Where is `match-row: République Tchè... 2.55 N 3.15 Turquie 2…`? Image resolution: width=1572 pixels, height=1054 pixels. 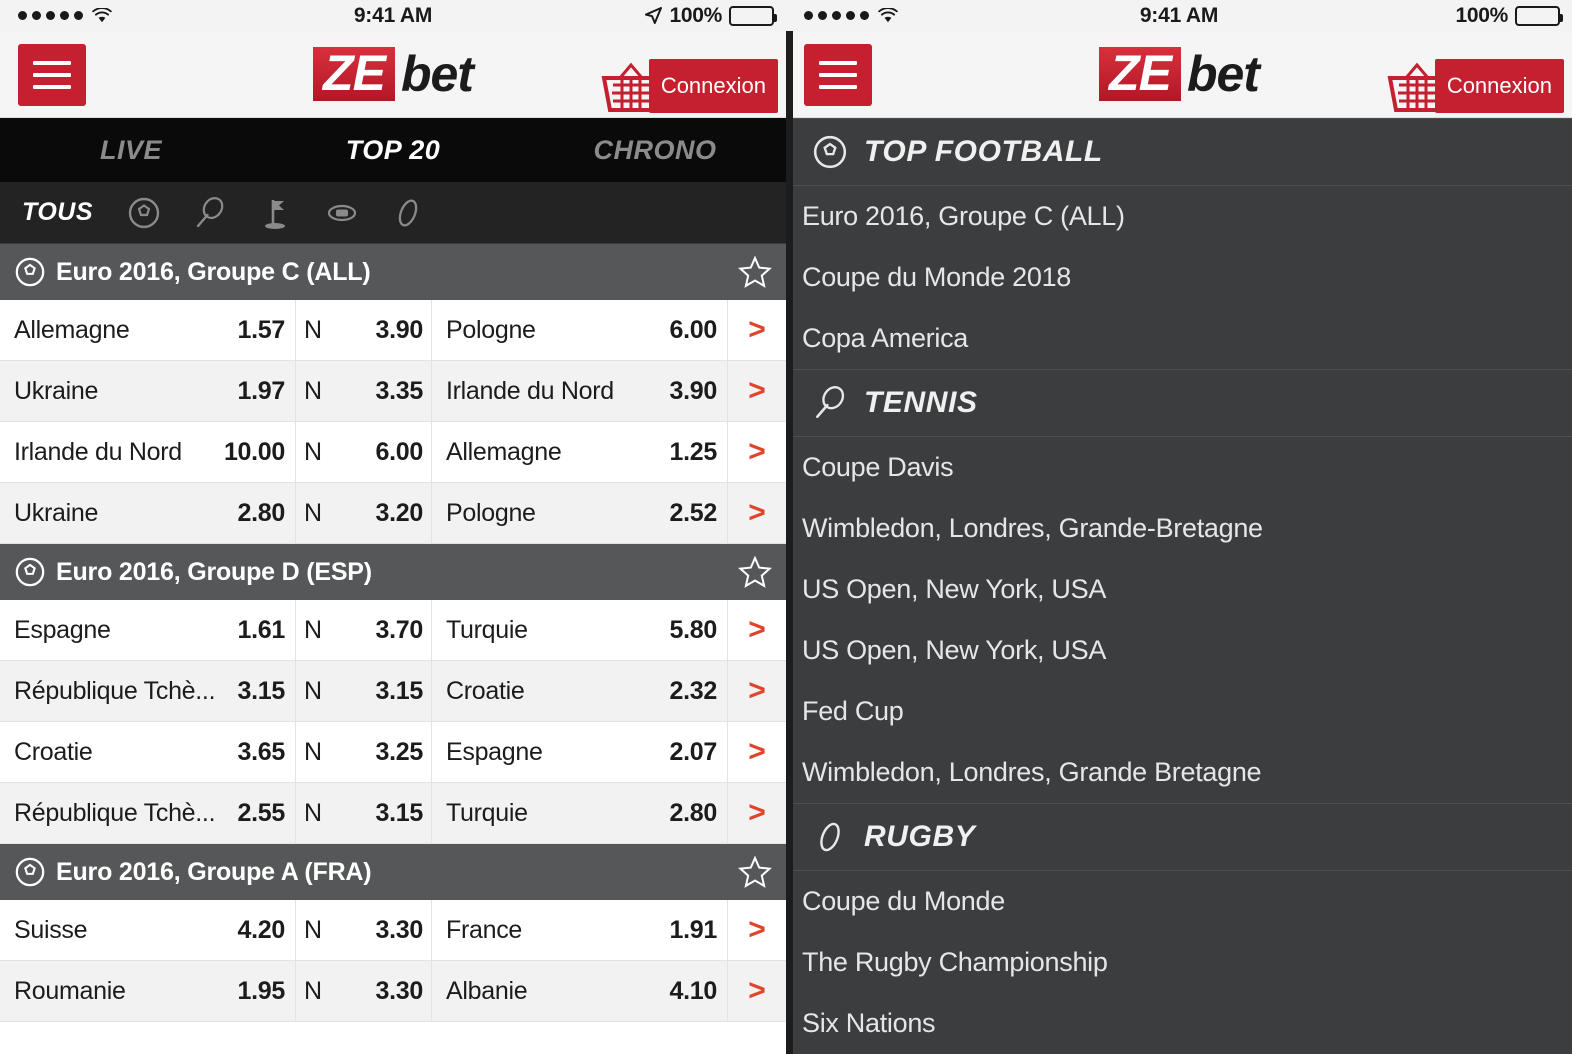 match-row: République Tchè... 2.55 N 3.15 Turquie 2… is located at coordinates (393, 813).